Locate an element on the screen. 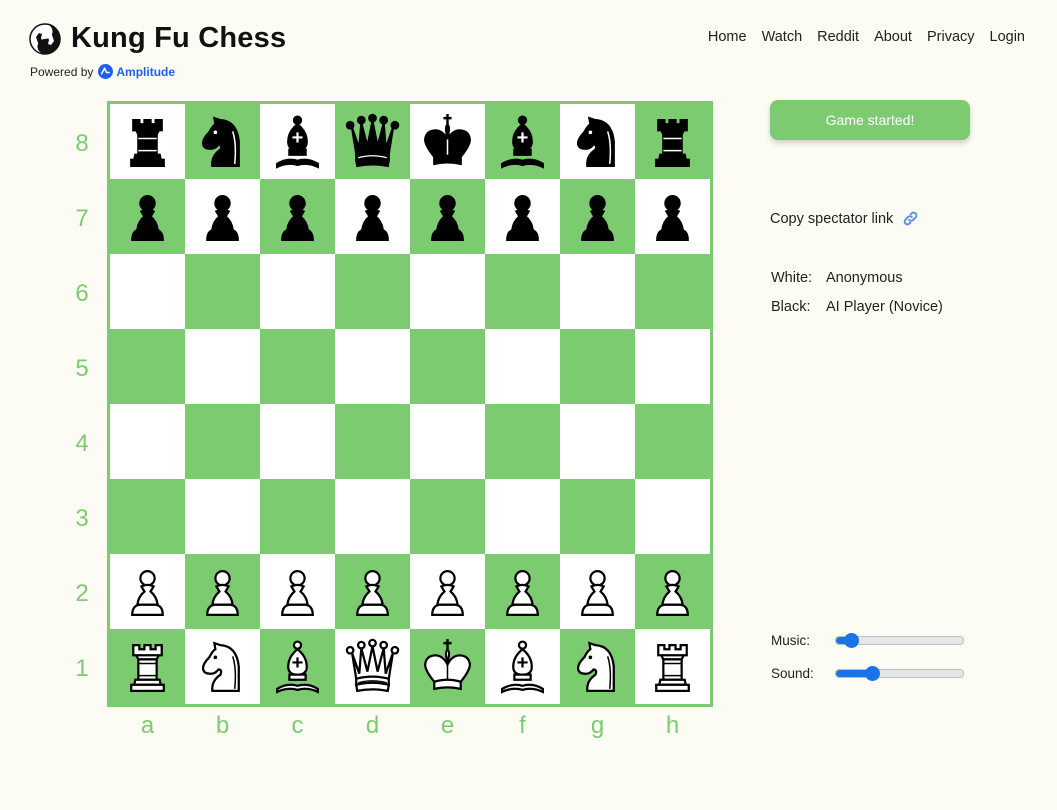 The height and width of the screenshot is (810, 1057). square-g7 is located at coordinates (597, 216).